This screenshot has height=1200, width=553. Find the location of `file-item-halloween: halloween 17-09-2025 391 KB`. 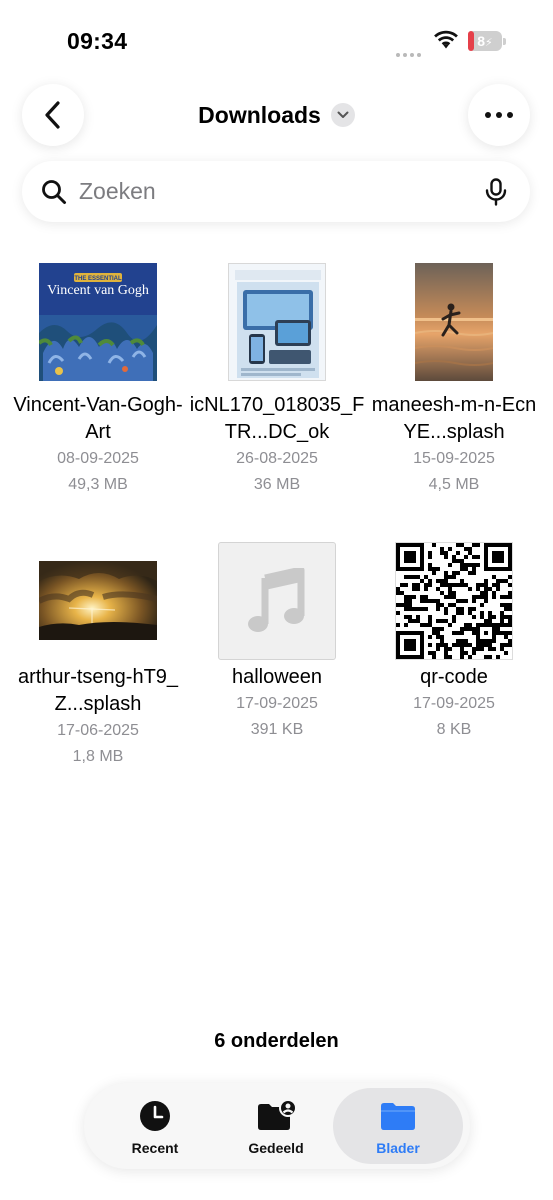

file-item-halloween: halloween 17-09-2025 391 KB is located at coordinates (277, 641).